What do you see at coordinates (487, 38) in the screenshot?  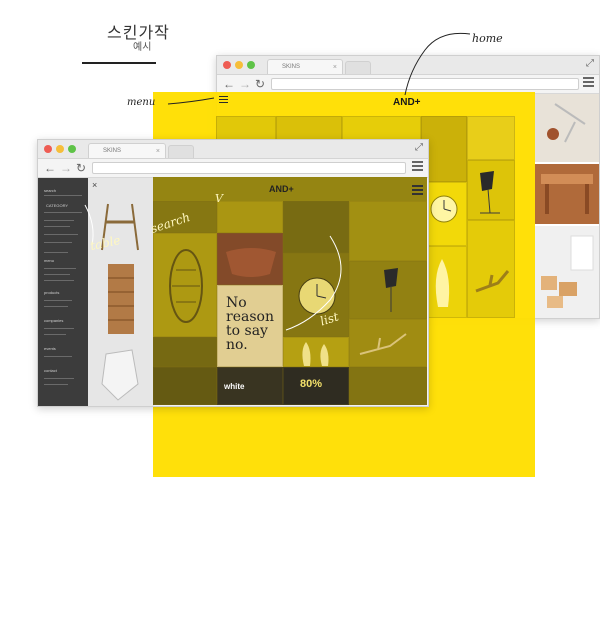 I see `annotation-home: home` at bounding box center [487, 38].